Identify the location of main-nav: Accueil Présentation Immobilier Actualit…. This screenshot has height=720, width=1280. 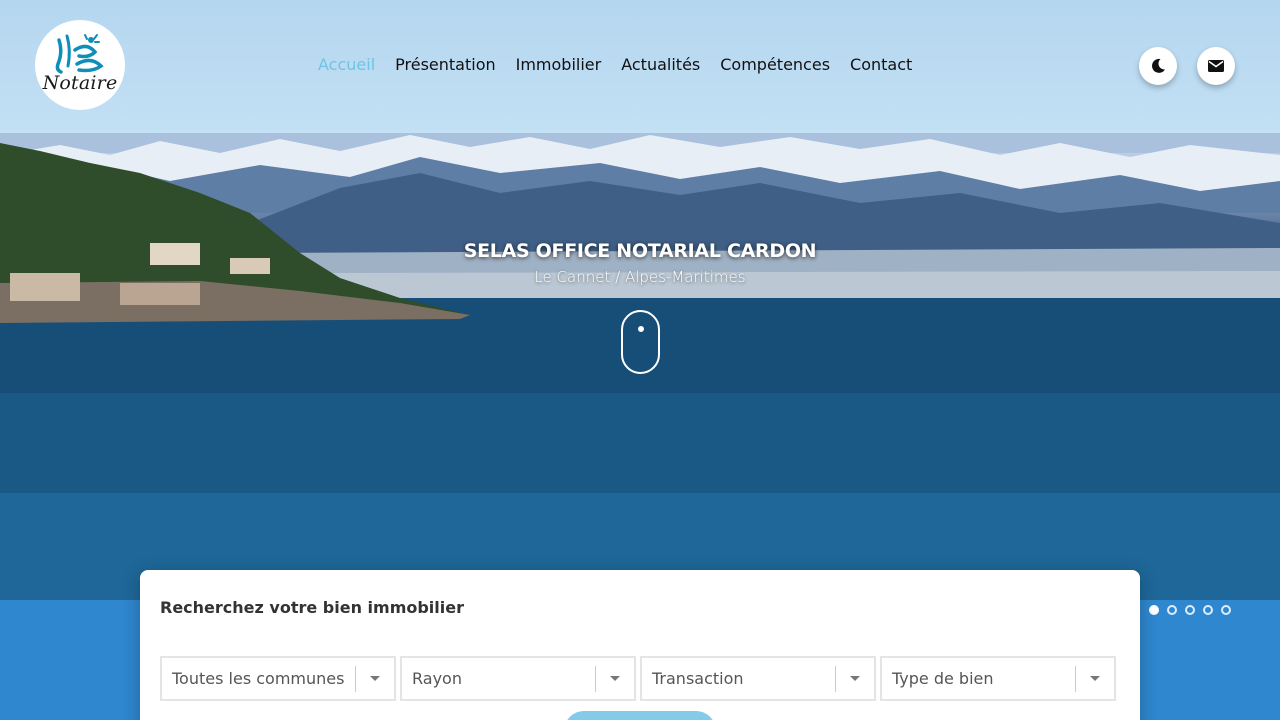
(615, 64).